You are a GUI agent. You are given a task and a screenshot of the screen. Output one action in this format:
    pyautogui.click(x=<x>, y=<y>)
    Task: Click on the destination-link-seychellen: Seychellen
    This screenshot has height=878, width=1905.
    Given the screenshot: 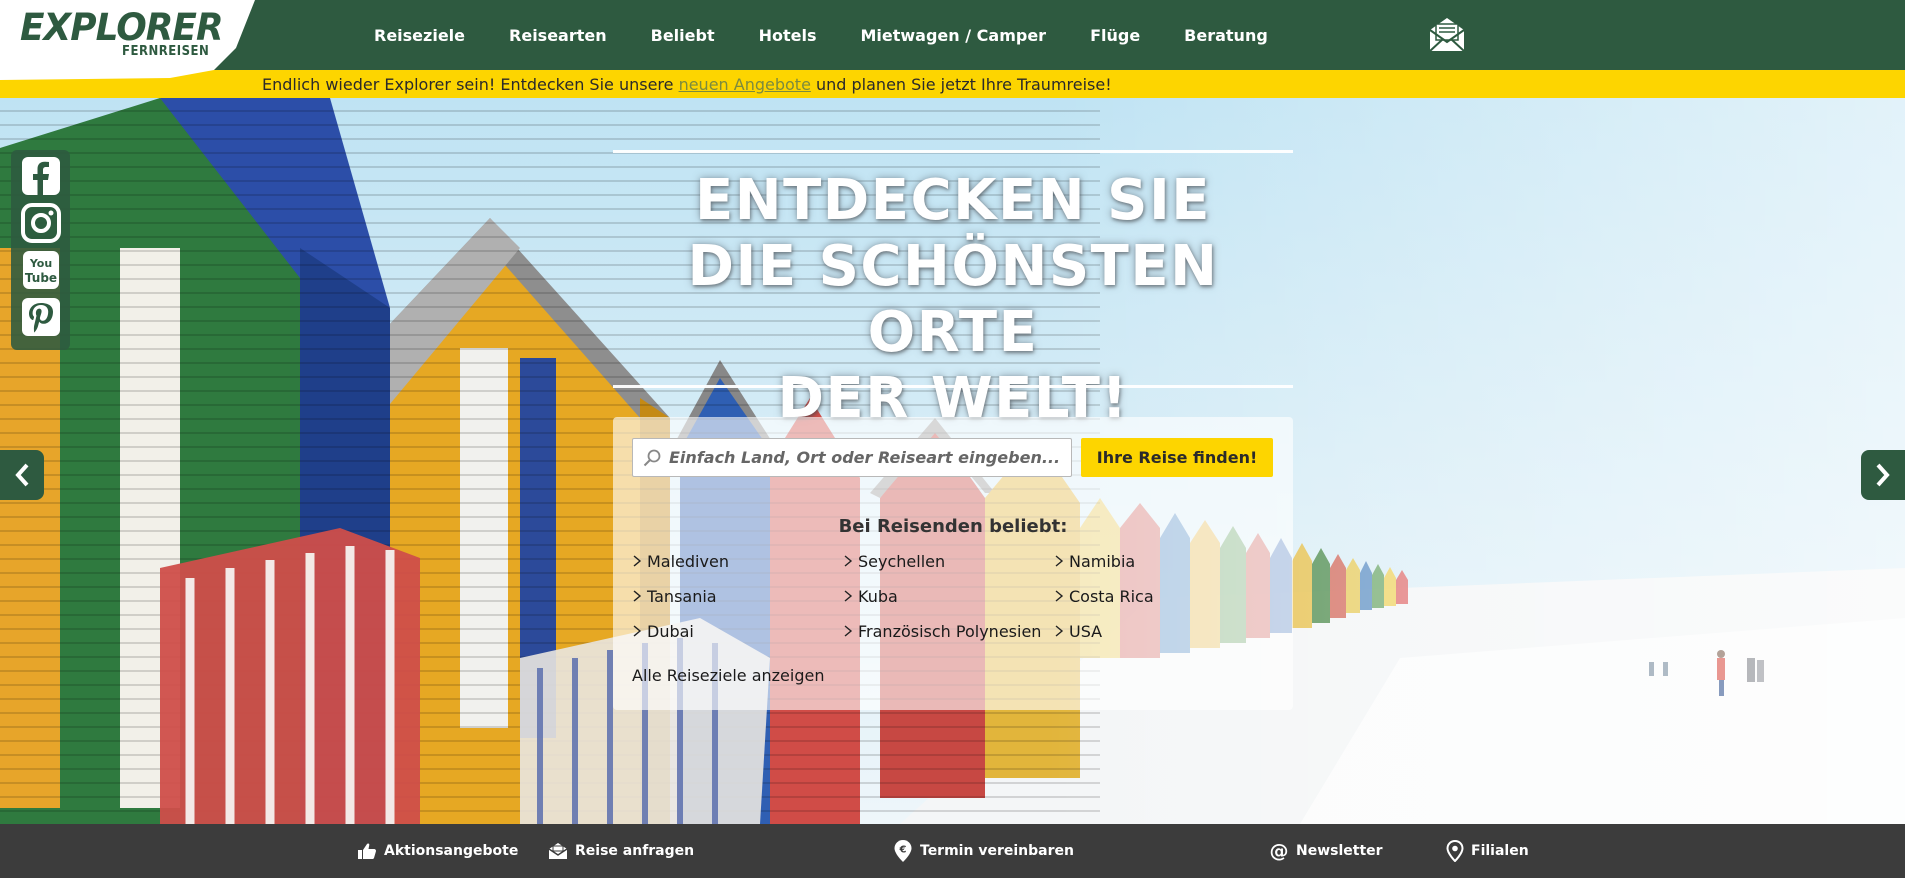 What is the action you would take?
    pyautogui.click(x=948, y=561)
    